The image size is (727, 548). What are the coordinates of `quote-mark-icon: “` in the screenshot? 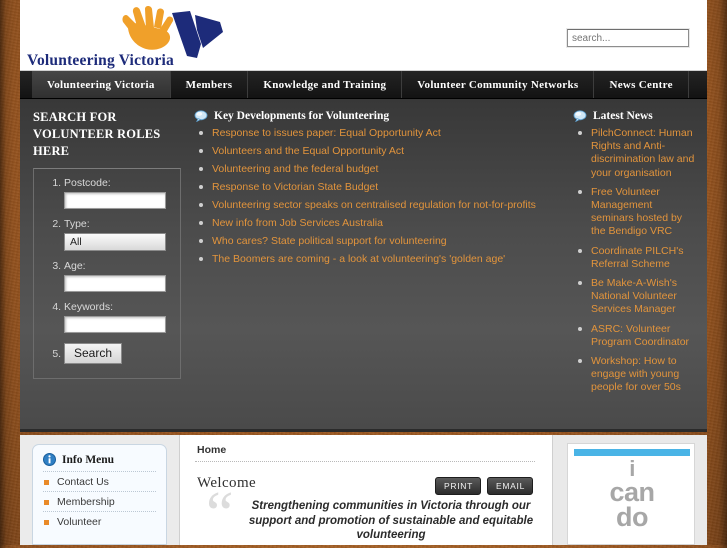 It's located at (220, 514).